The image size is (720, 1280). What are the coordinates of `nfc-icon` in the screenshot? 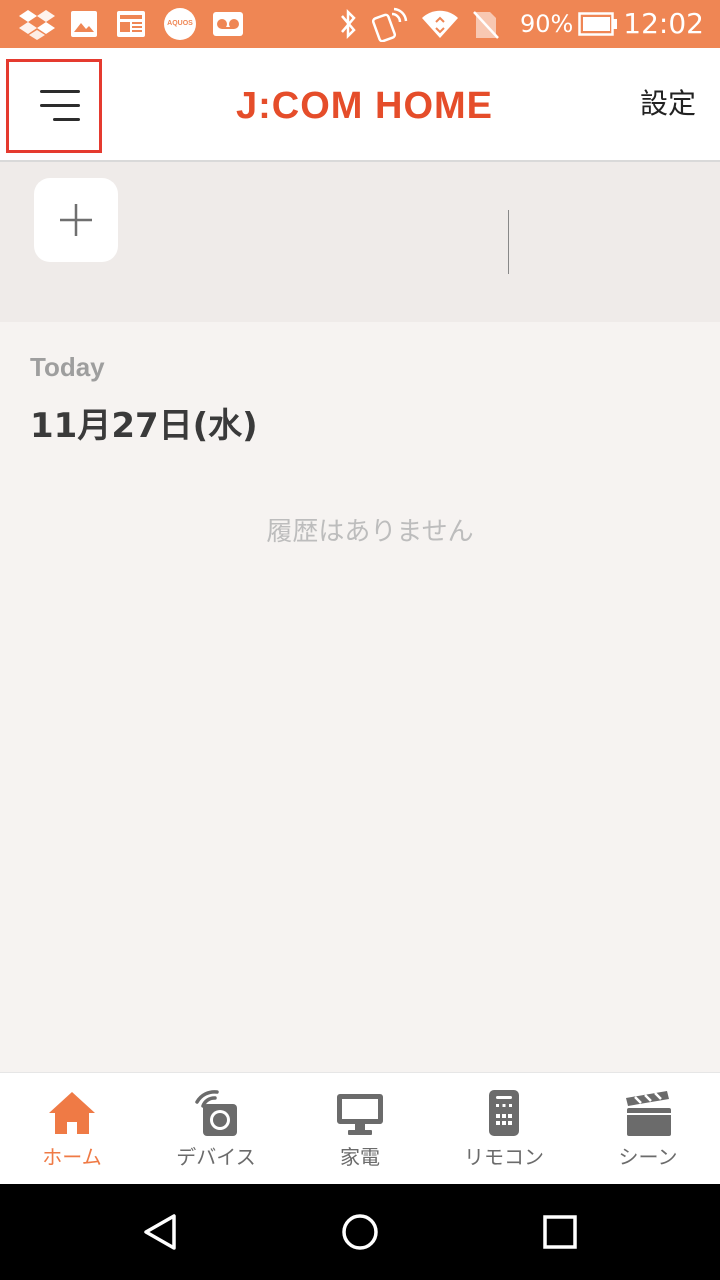 It's located at (390, 24).